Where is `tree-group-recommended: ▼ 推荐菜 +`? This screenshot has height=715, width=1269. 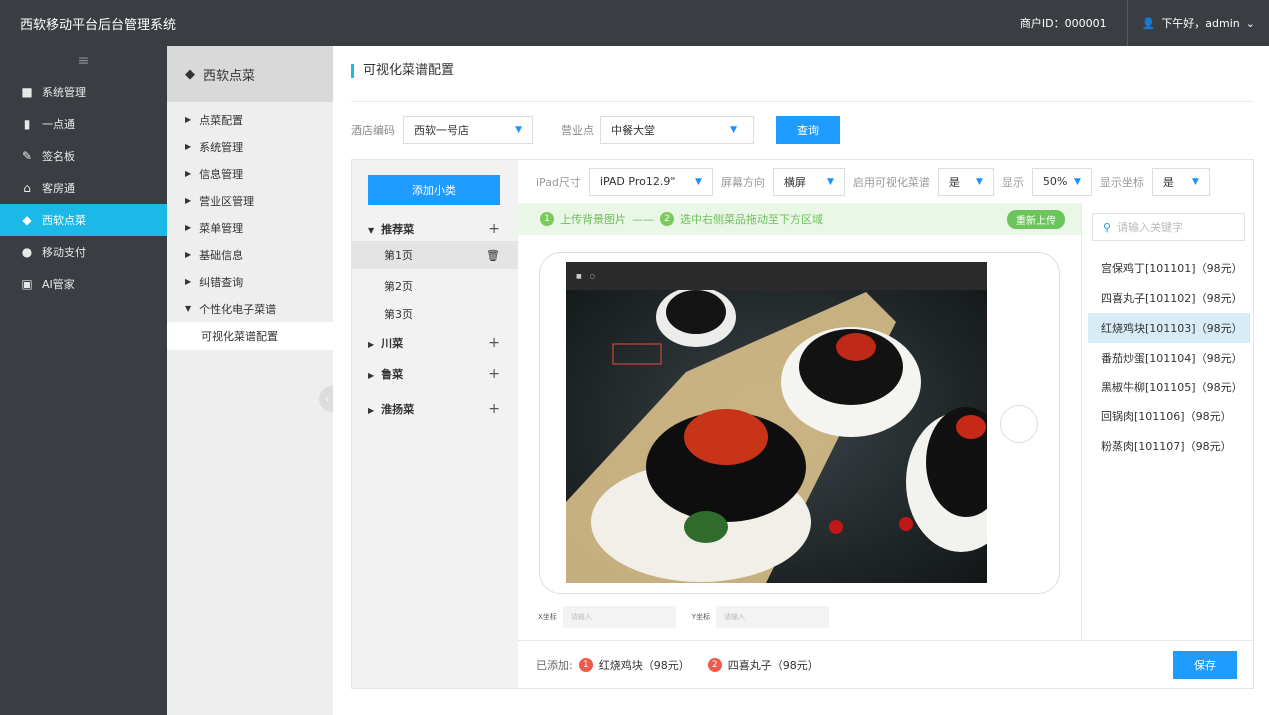
tree-group-recommended: ▼ 推荐菜 + is located at coordinates (435, 229).